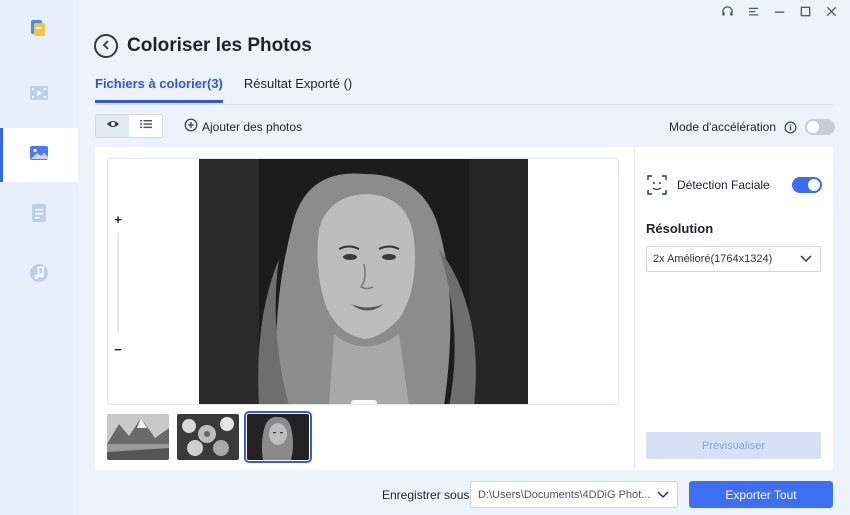 This screenshot has width=850, height=515. I want to click on tab-exported-results: Résultat Exporté (), so click(298, 88).